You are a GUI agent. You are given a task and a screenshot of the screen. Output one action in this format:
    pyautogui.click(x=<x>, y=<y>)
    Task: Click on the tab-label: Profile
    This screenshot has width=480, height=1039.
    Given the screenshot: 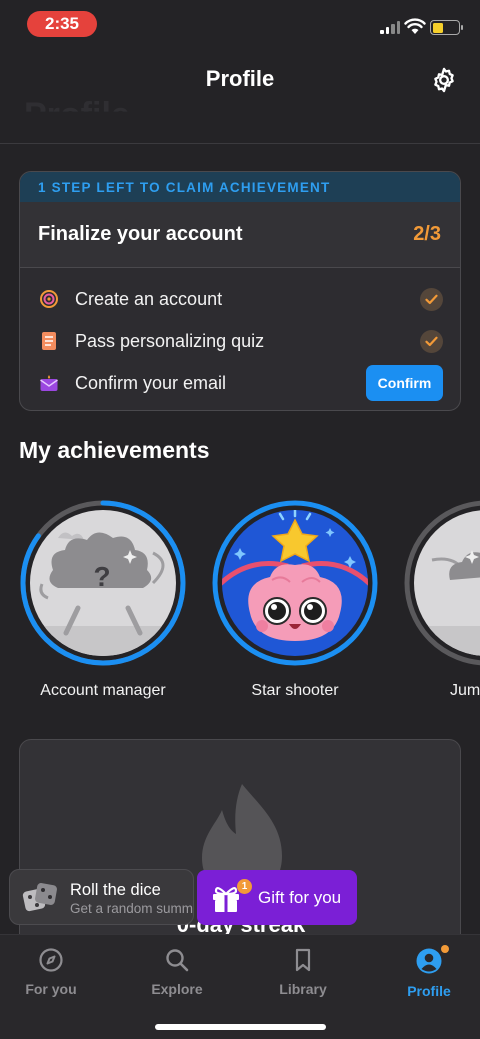 What is the action you would take?
    pyautogui.click(x=429, y=991)
    